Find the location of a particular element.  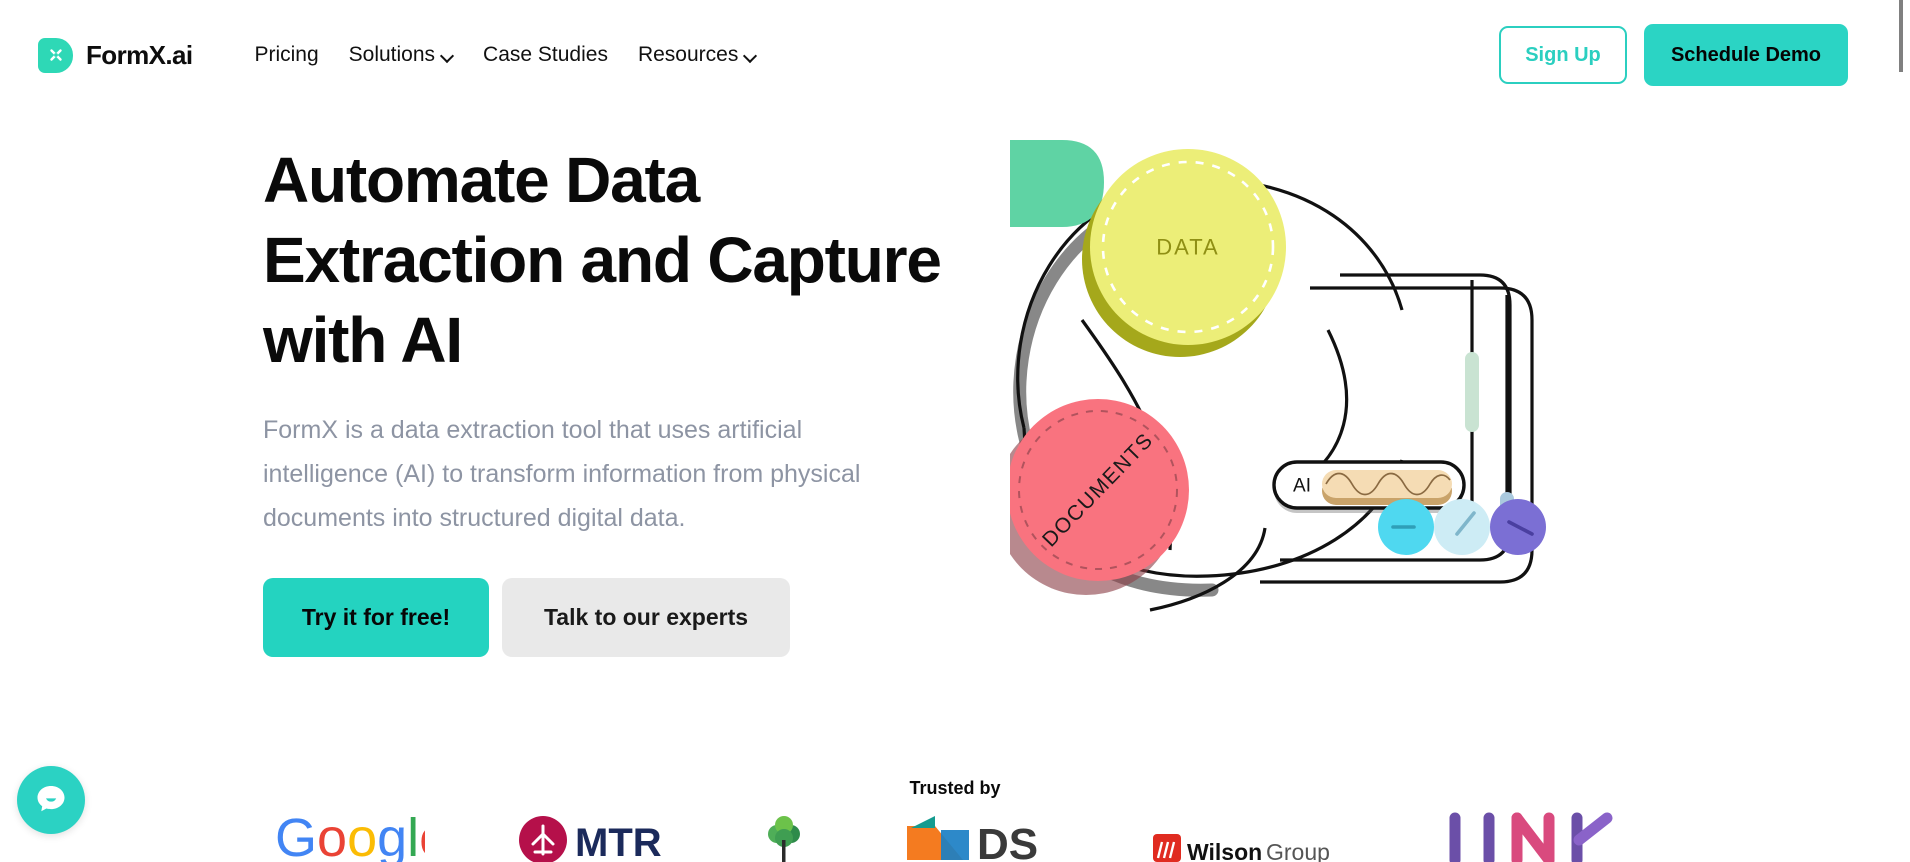

brand-logo: FormX.ai is located at coordinates (115, 55).